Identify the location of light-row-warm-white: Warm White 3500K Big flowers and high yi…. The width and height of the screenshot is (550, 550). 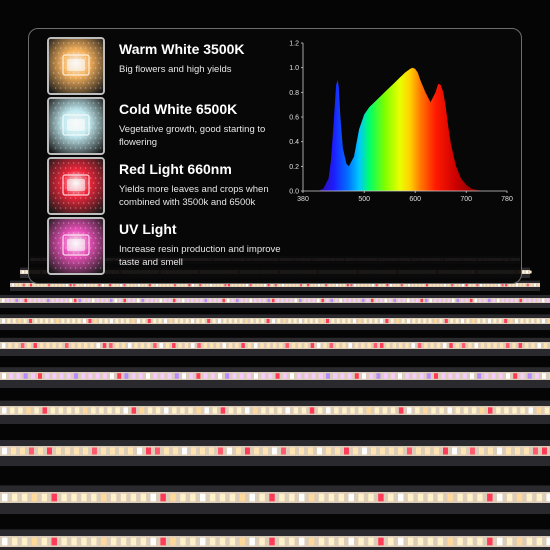
(172, 68).